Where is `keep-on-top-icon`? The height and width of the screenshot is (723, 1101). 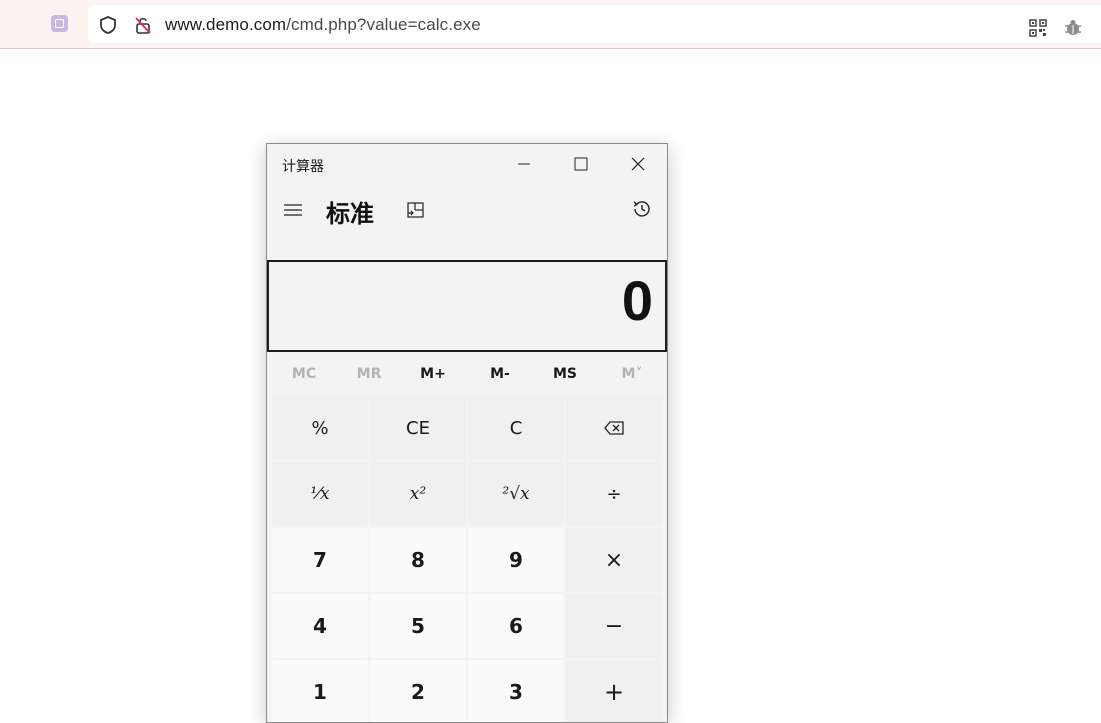 keep-on-top-icon is located at coordinates (415, 210).